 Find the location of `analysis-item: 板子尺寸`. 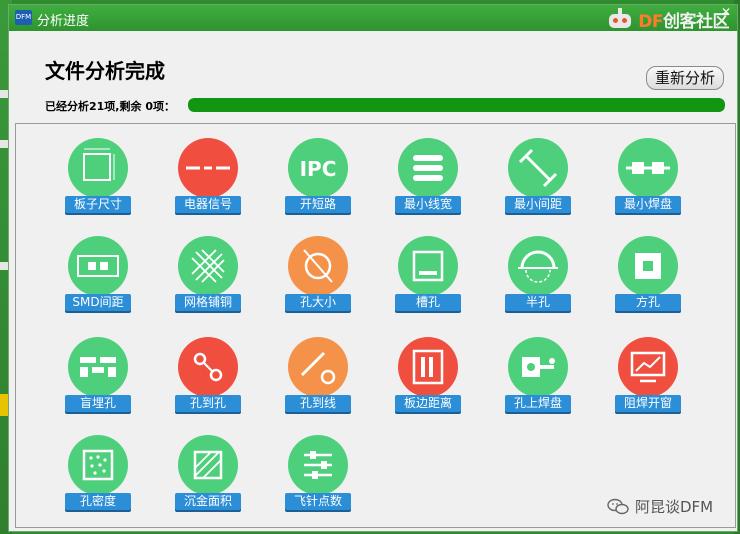

analysis-item: 板子尺寸 is located at coordinates (98, 180).